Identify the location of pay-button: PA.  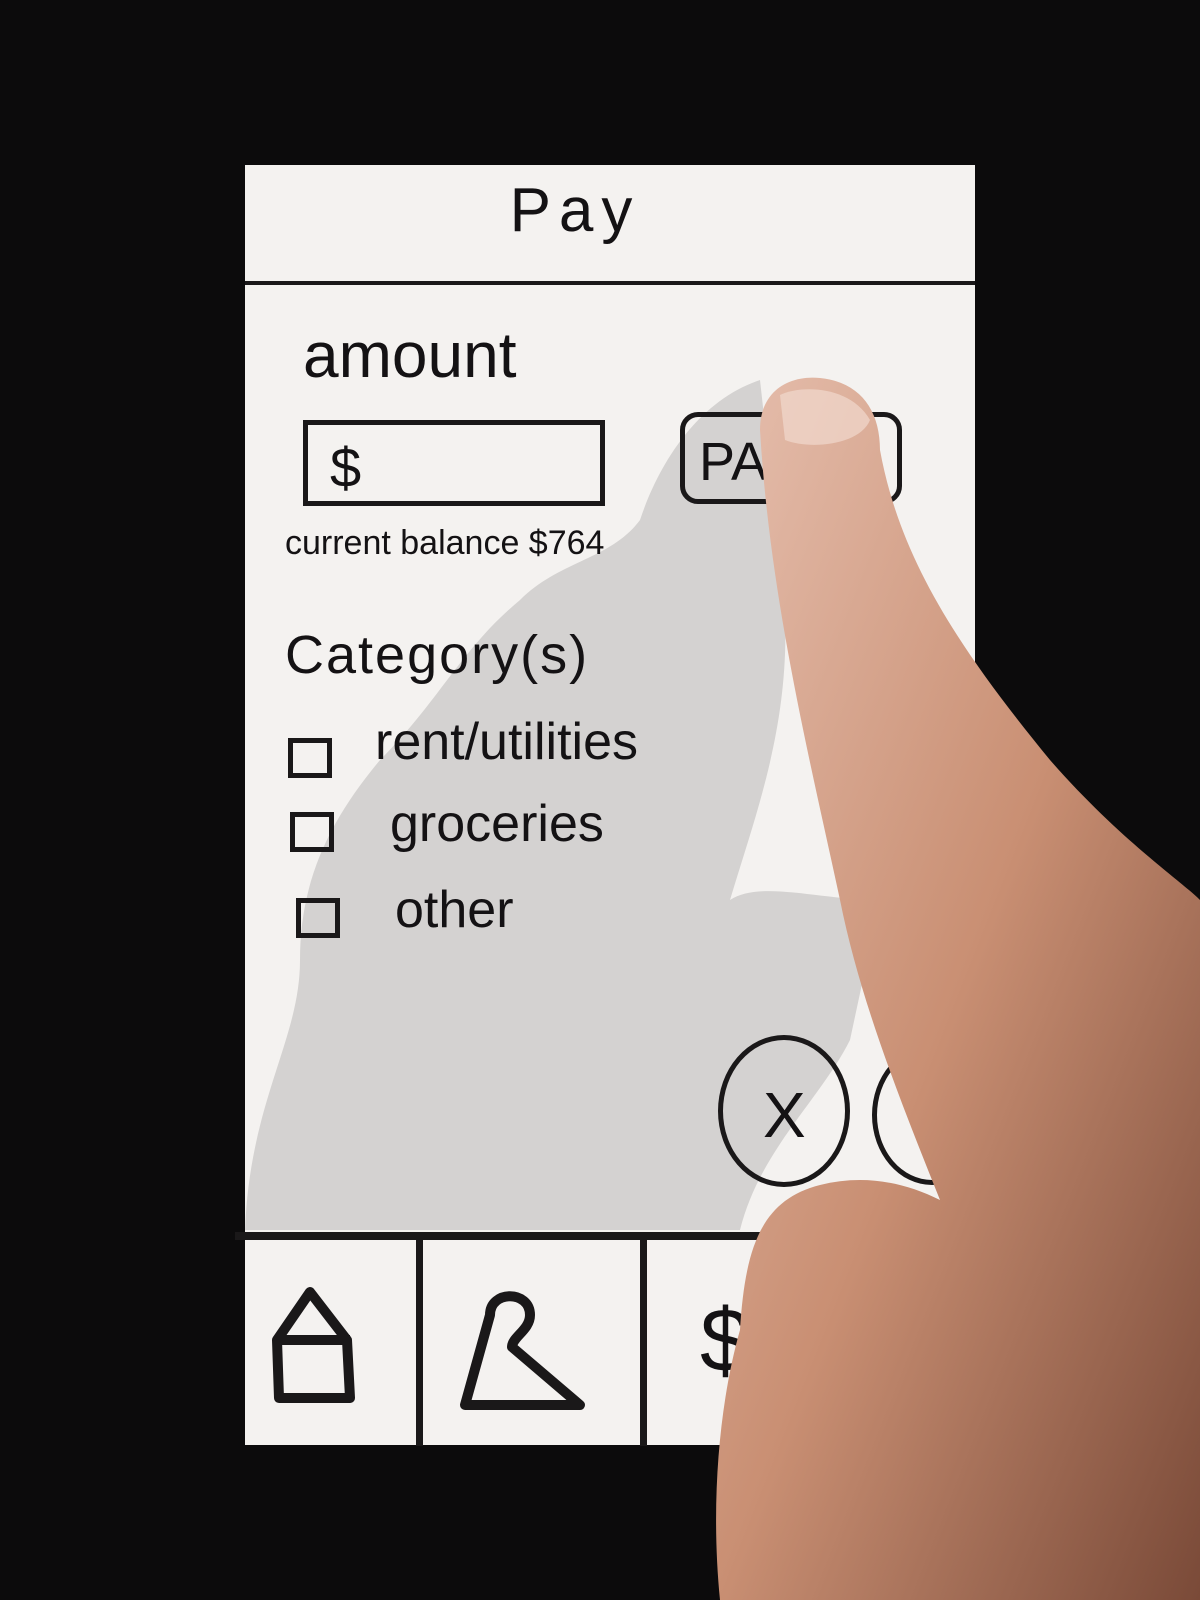
(791, 458).